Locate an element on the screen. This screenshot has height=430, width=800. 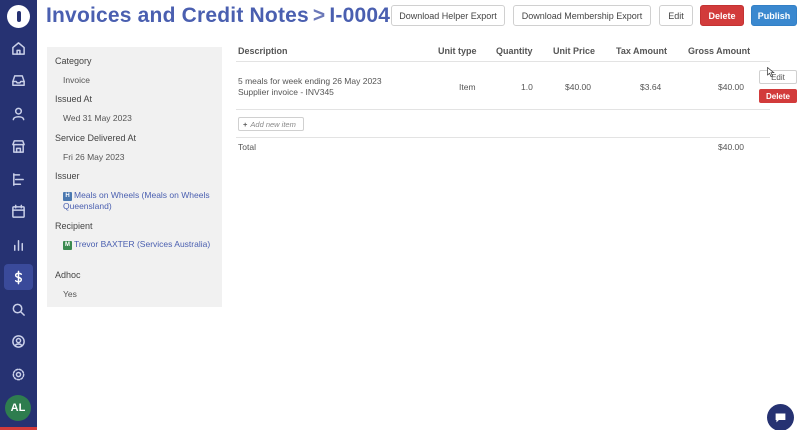
chat-launcher is located at coordinates (780, 417).